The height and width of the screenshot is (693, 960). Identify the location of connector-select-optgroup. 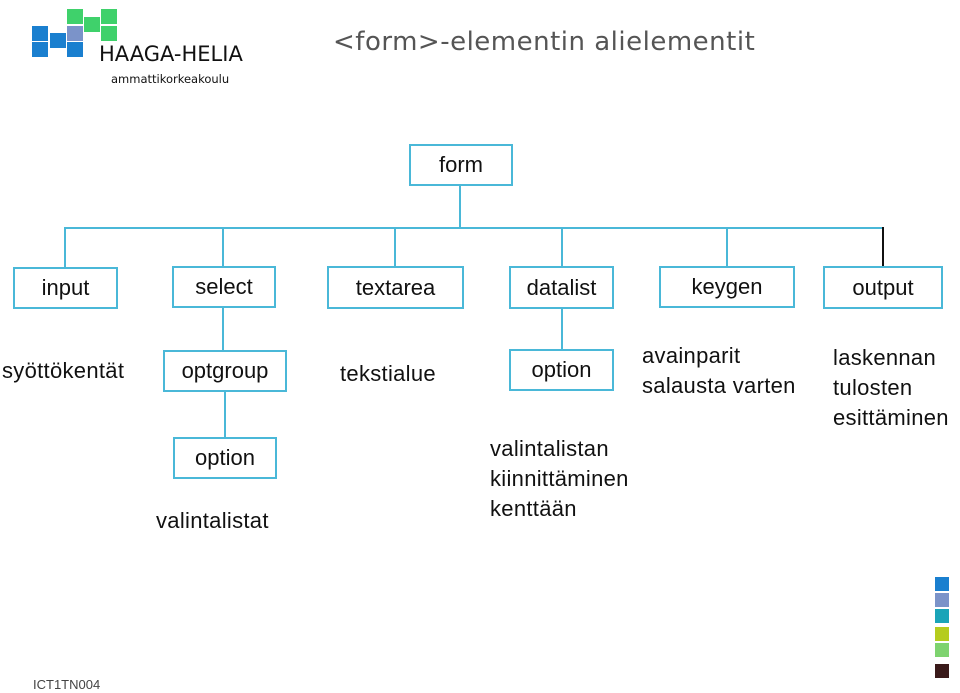
(223, 329).